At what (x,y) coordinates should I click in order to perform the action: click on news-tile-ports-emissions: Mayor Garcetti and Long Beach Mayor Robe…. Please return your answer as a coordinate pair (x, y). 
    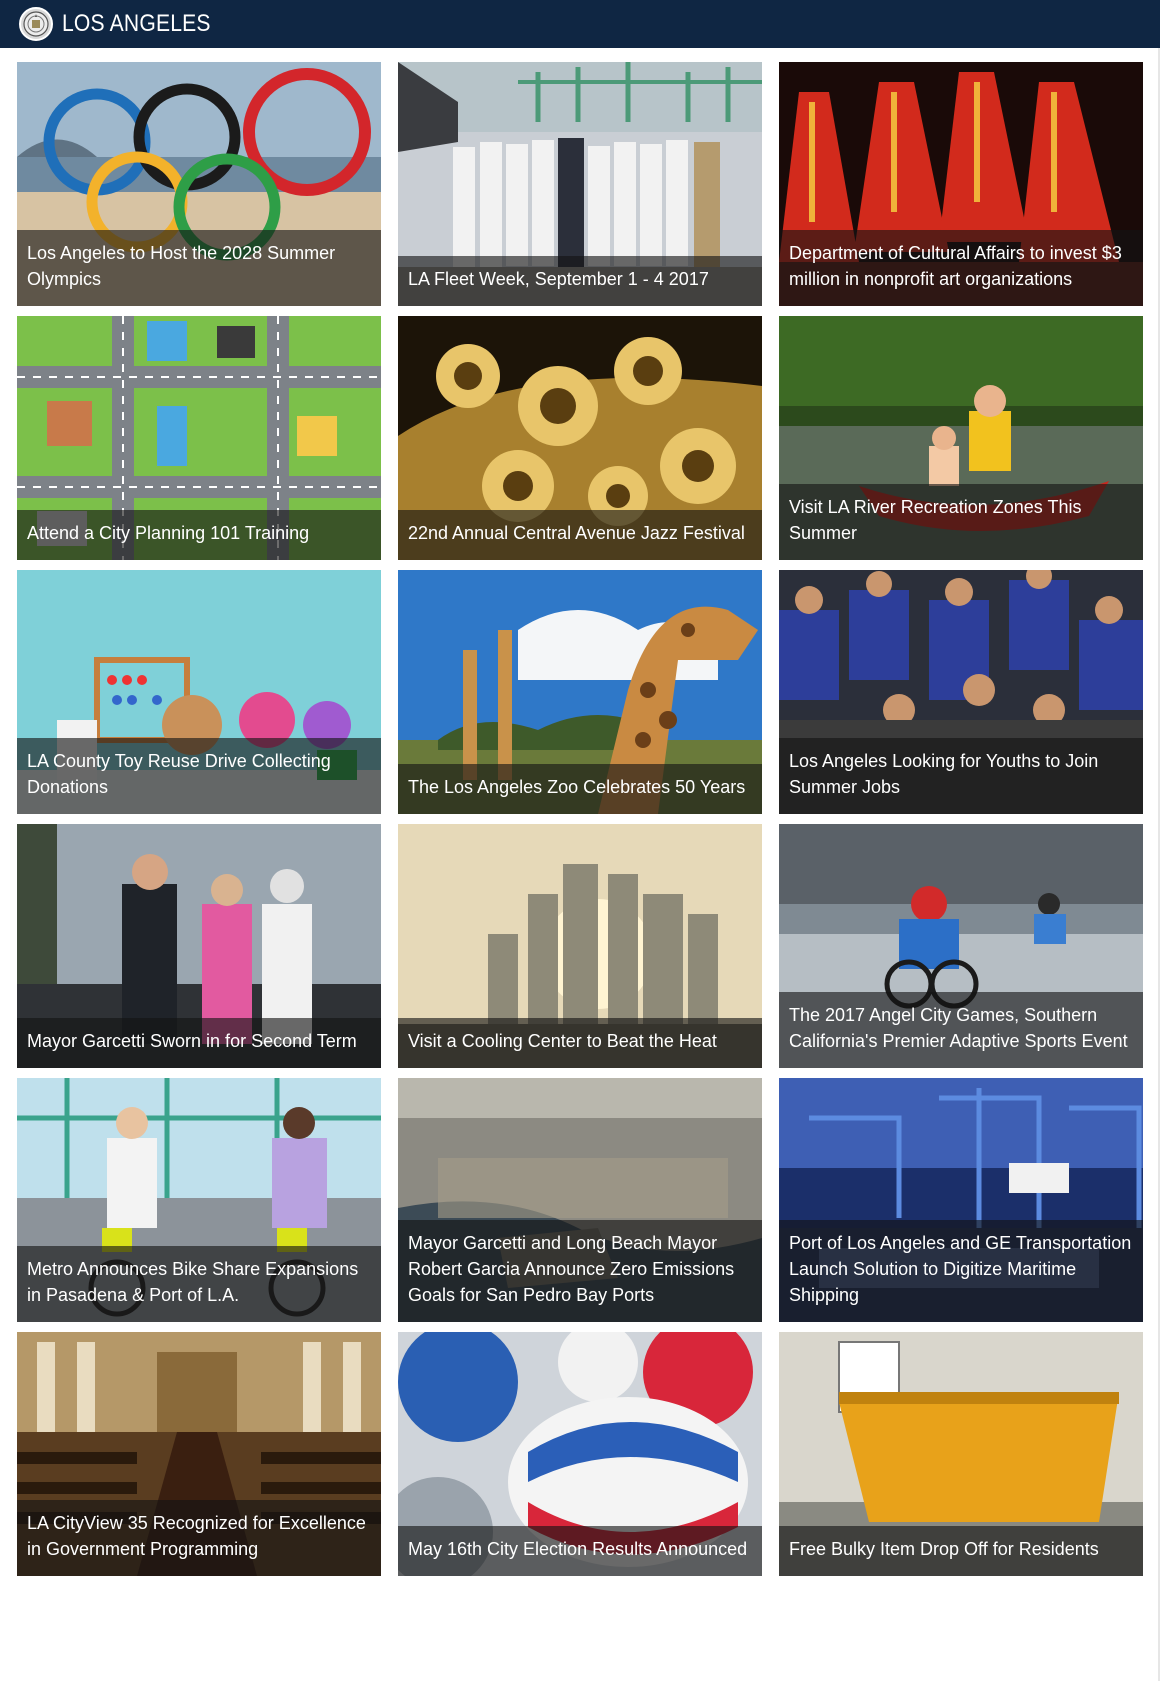
    Looking at the image, I should click on (580, 1200).